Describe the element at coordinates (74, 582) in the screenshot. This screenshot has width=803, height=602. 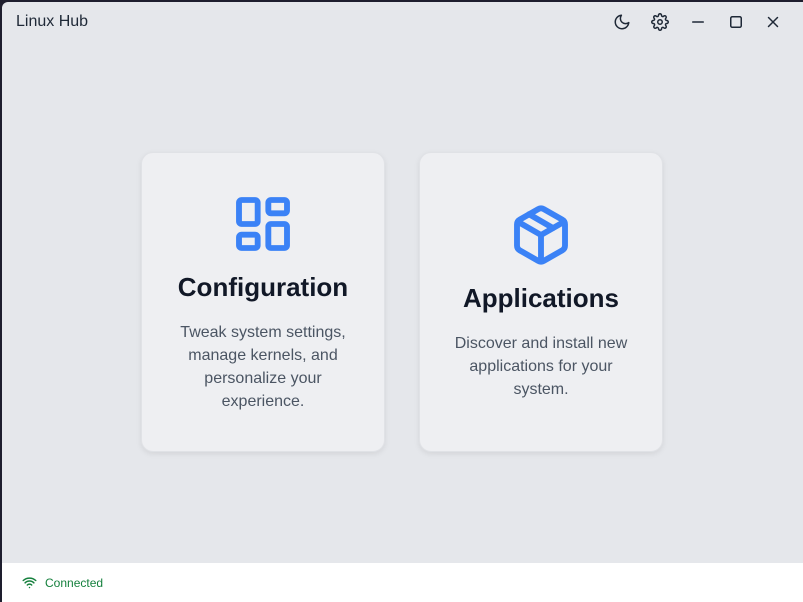
I see `connection-status: Connected` at that location.